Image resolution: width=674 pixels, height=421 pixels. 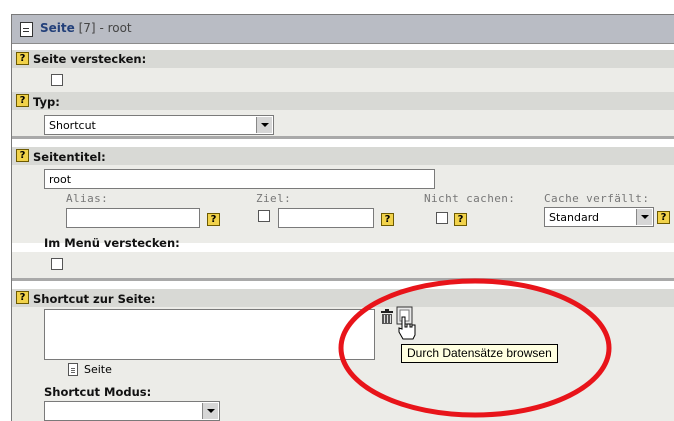 What do you see at coordinates (475, 348) in the screenshot?
I see `annotation-ellipse` at bounding box center [475, 348].